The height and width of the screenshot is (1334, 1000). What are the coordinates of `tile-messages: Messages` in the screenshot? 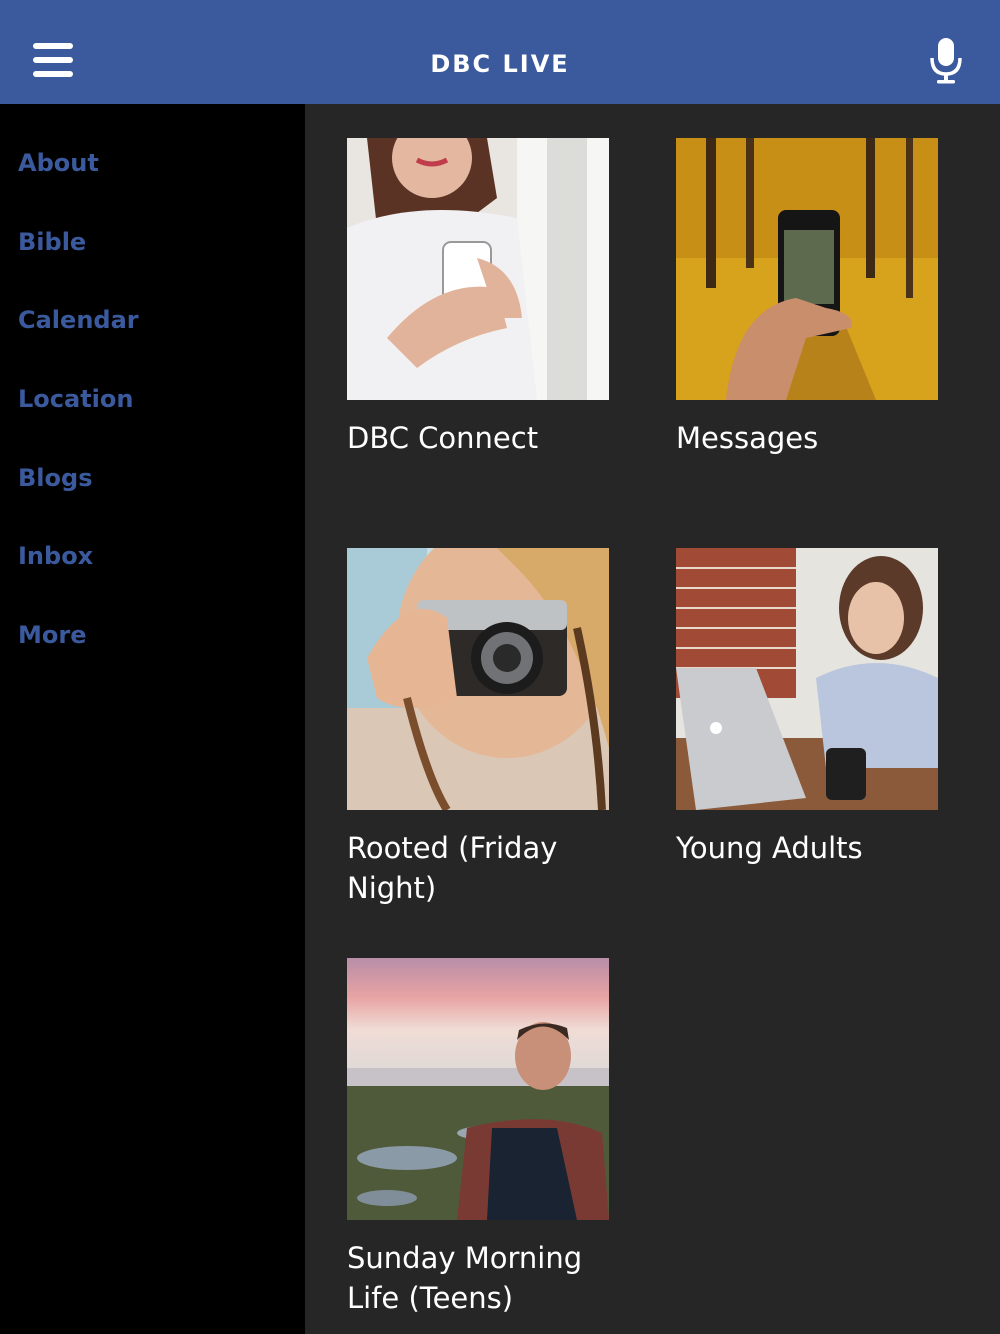 It's located at (807, 298).